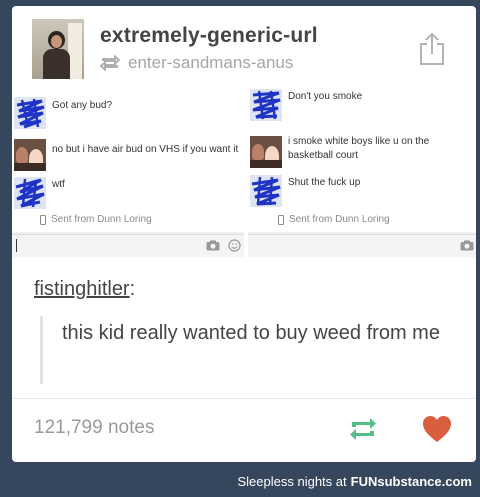 This screenshot has height=497, width=480. What do you see at coordinates (432, 49) in the screenshot?
I see `share-icon` at bounding box center [432, 49].